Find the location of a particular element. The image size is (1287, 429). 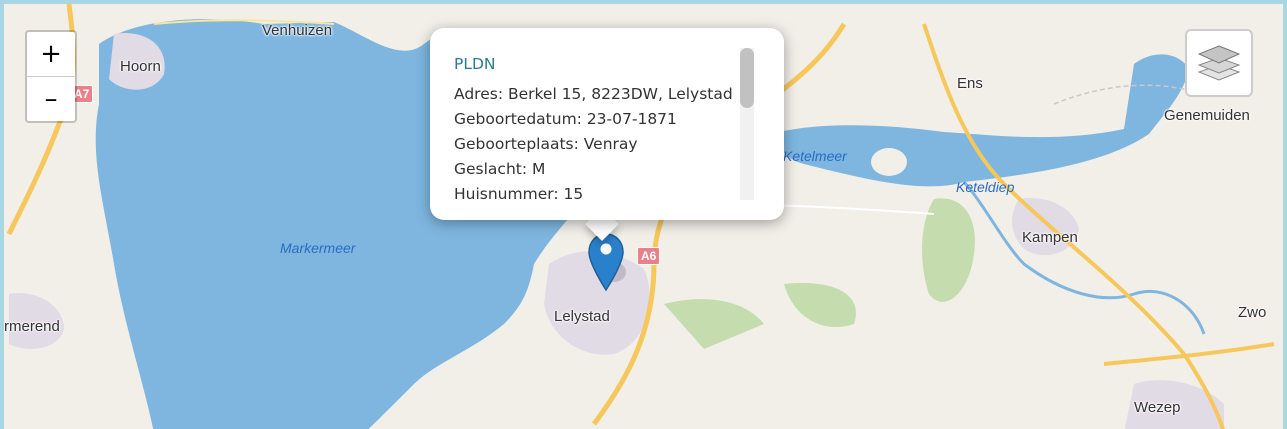

zoom-control: + – is located at coordinates (51, 76).